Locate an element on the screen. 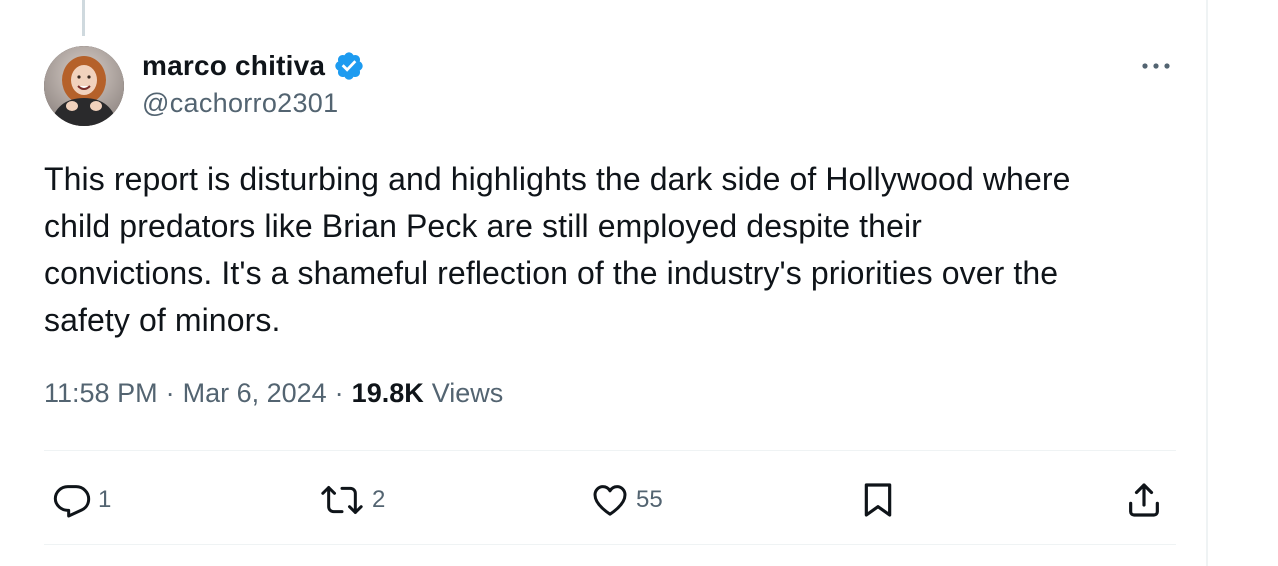 This screenshot has width=1278, height=566. name-row: marco chitiva is located at coordinates (253, 66).